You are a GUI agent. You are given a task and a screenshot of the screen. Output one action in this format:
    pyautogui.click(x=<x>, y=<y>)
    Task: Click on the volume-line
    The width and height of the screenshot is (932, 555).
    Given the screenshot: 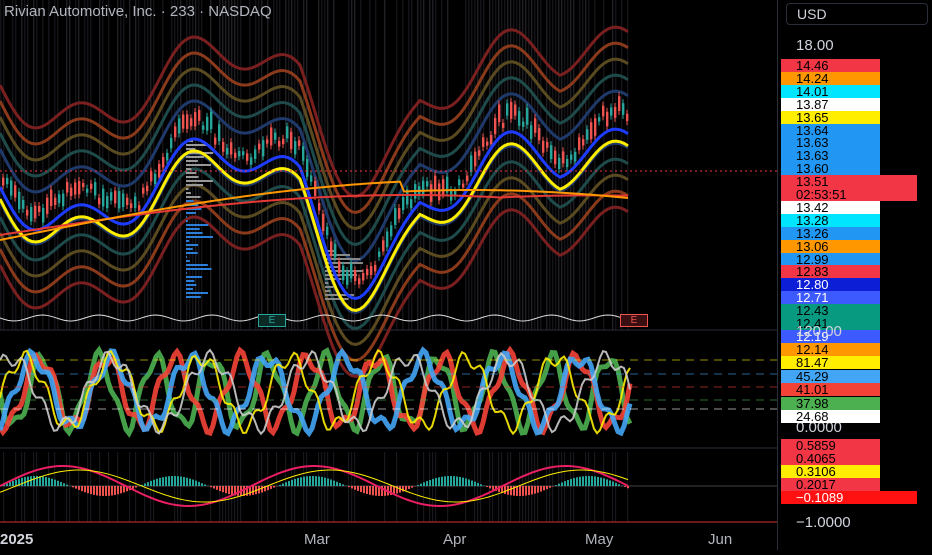 What is the action you would take?
    pyautogui.click(x=314, y=318)
    